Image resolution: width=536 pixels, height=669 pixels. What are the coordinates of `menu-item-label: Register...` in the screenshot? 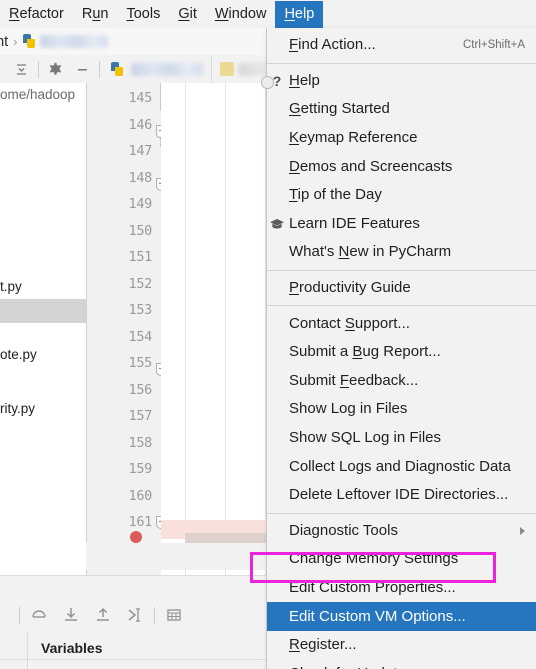 It's located at (323, 645).